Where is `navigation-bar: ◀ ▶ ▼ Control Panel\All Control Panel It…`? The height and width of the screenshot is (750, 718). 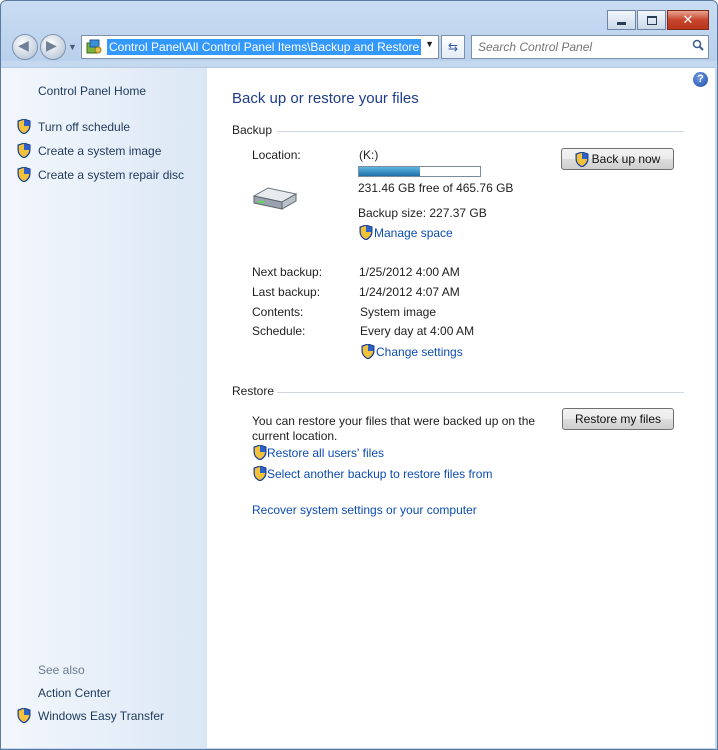
navigation-bar: ◀ ▶ ▼ Control Panel\All Control Panel It… is located at coordinates (359, 49).